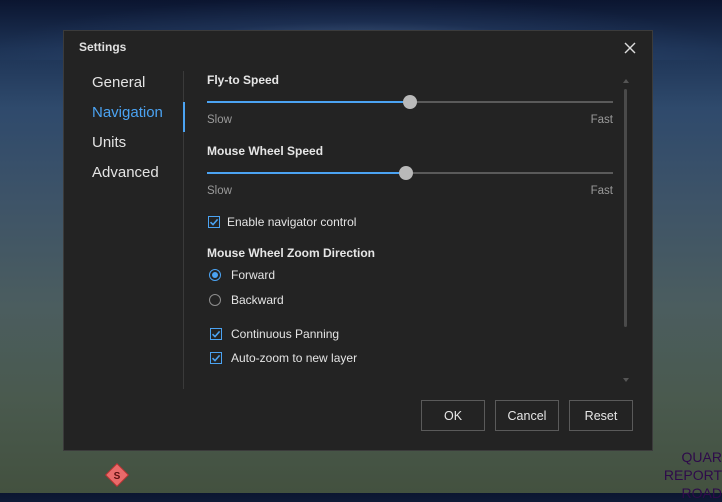  I want to click on mouse-wheel-speed-label: Mouse Wheel Speed, so click(265, 151).